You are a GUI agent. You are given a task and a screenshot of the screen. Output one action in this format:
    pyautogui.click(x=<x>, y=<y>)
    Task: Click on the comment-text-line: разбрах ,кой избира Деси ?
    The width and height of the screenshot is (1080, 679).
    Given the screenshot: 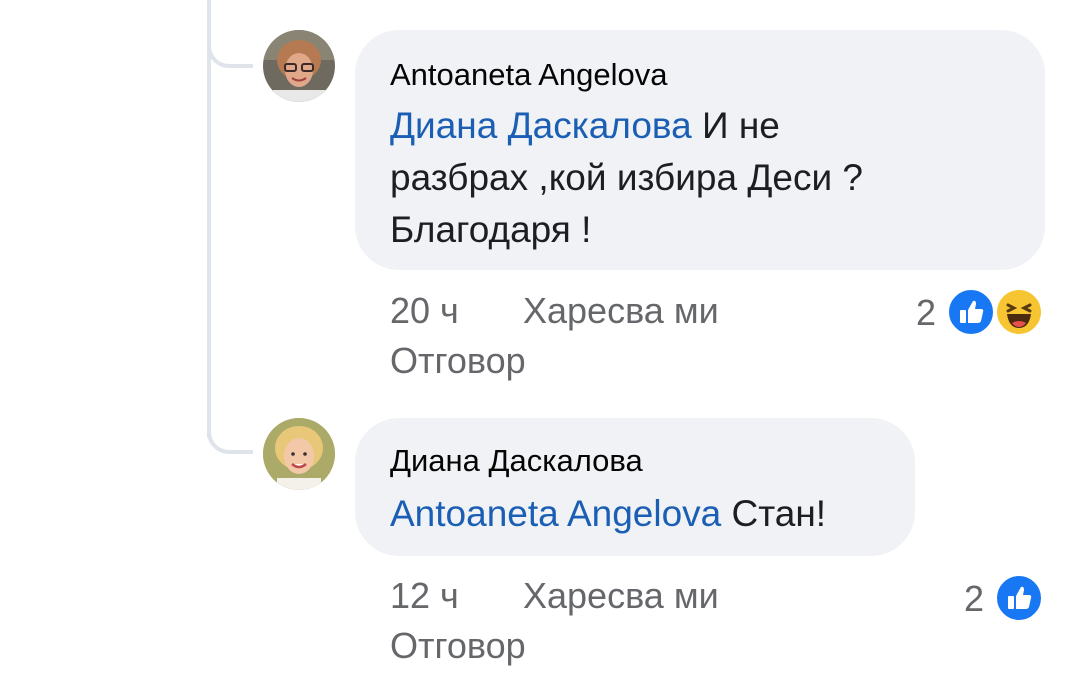 What is the action you would take?
    pyautogui.click(x=626, y=177)
    